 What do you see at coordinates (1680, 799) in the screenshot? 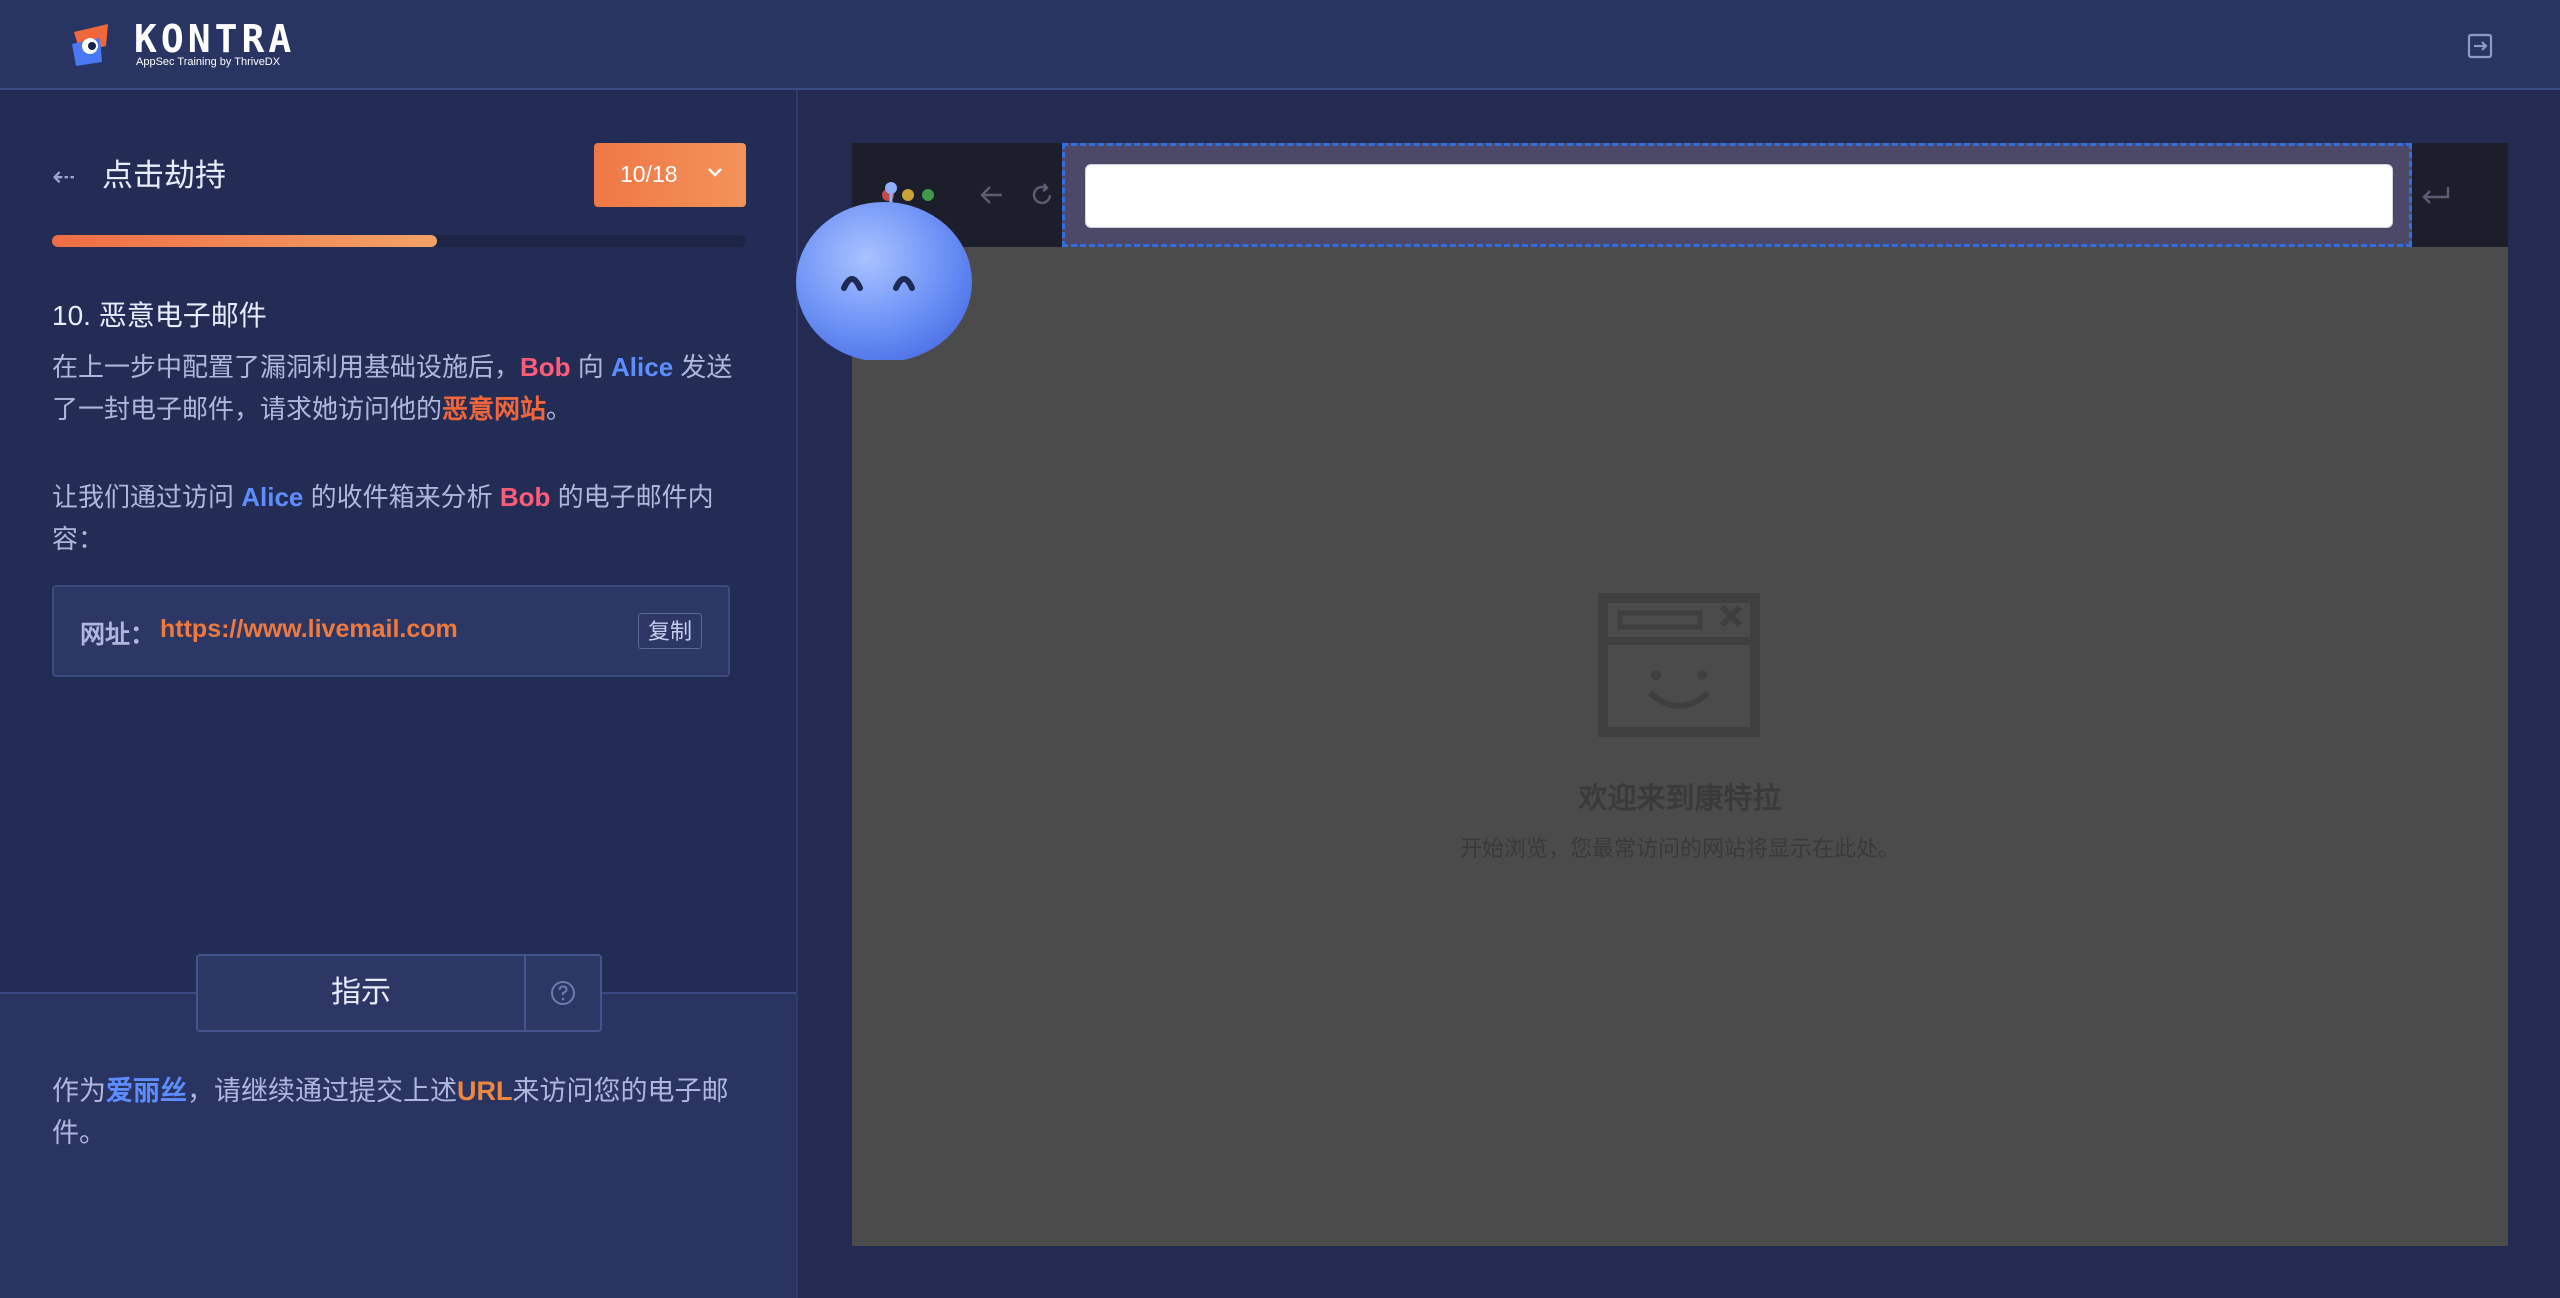
I see `welcome-title: 欢迎来到康特拉` at bounding box center [1680, 799].